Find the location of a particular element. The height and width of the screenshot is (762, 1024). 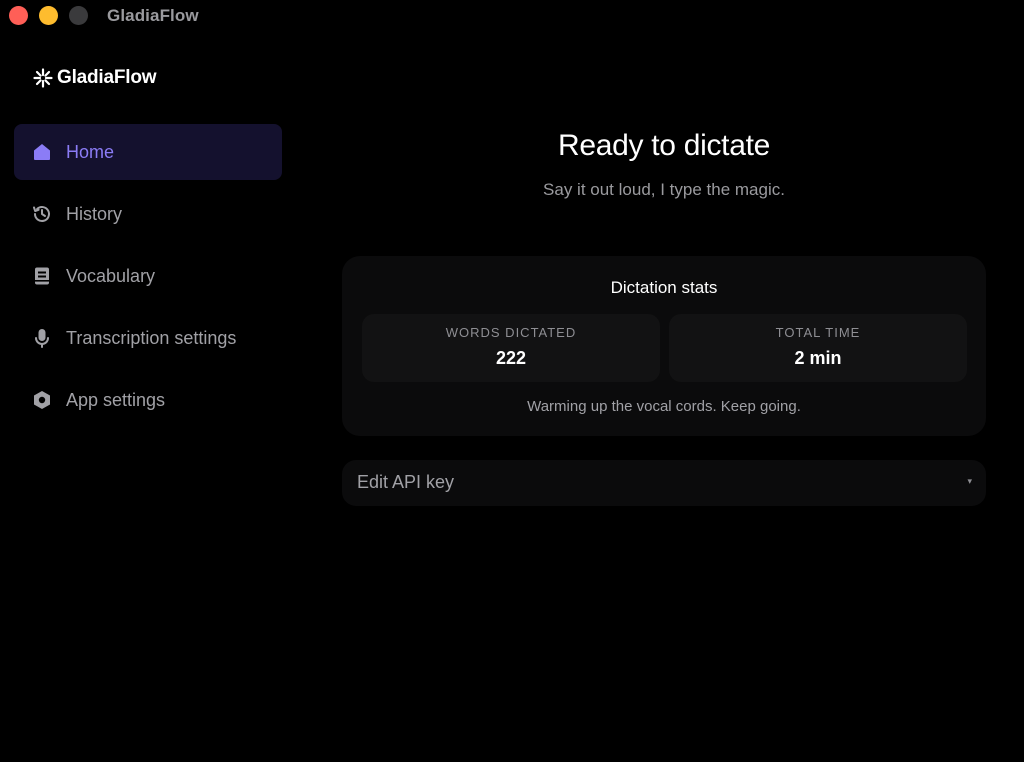

sidebar-item-transcription-settings: Transcription settings is located at coordinates (148, 338).